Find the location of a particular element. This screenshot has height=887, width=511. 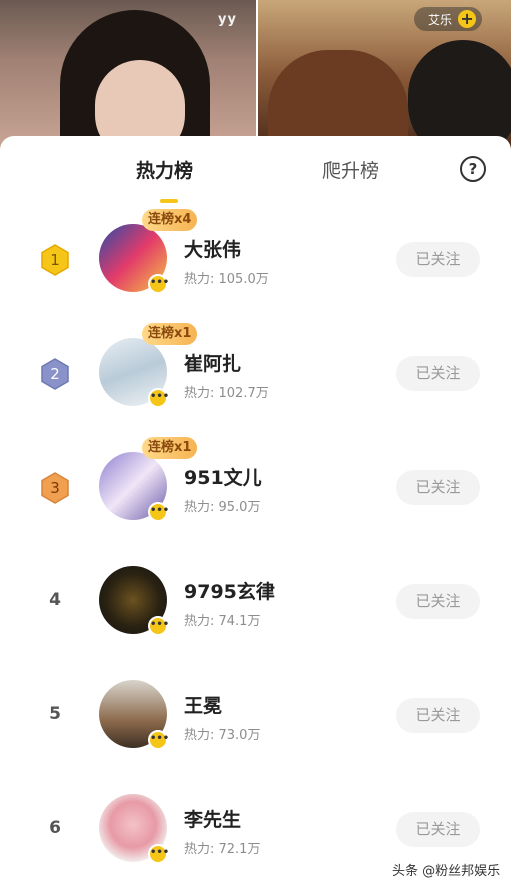

streak-badge: 连榜x4 is located at coordinates (170, 220).